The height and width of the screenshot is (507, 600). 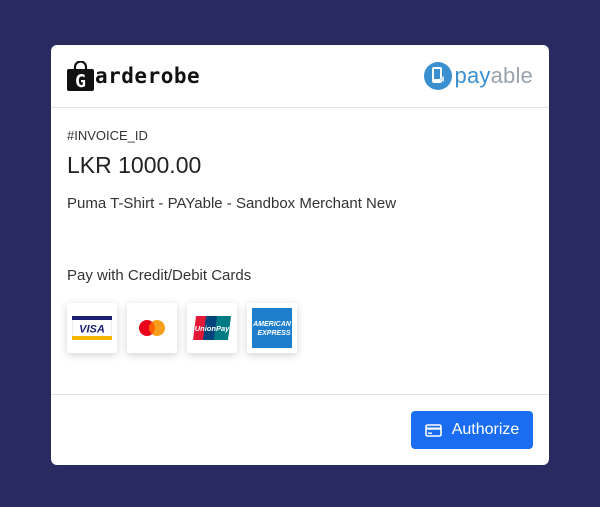 I want to click on svg-text: VISA, so click(x=92, y=330).